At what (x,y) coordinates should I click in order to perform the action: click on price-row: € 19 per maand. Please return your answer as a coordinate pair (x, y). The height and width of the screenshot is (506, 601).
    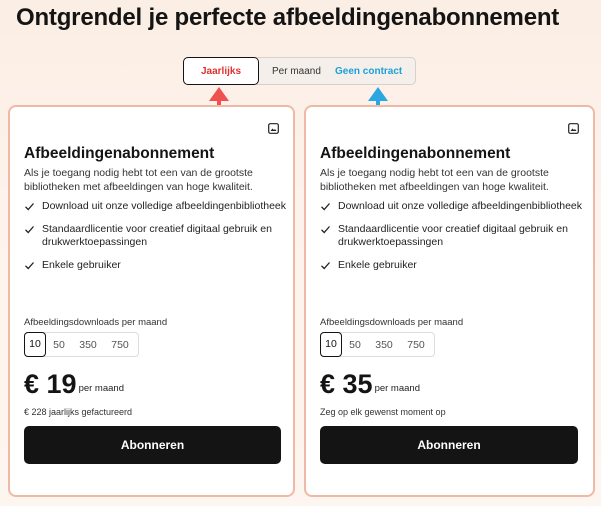
    Looking at the image, I should click on (74, 384).